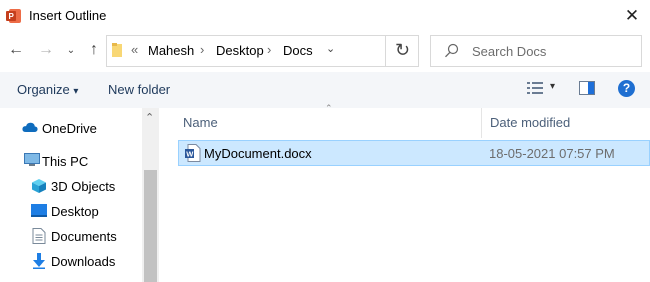 The width and height of the screenshot is (650, 282). I want to click on sidebar-item-onedrive: OneDrive, so click(69, 128).